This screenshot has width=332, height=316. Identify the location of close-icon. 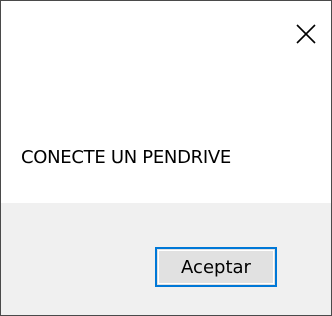
(306, 34).